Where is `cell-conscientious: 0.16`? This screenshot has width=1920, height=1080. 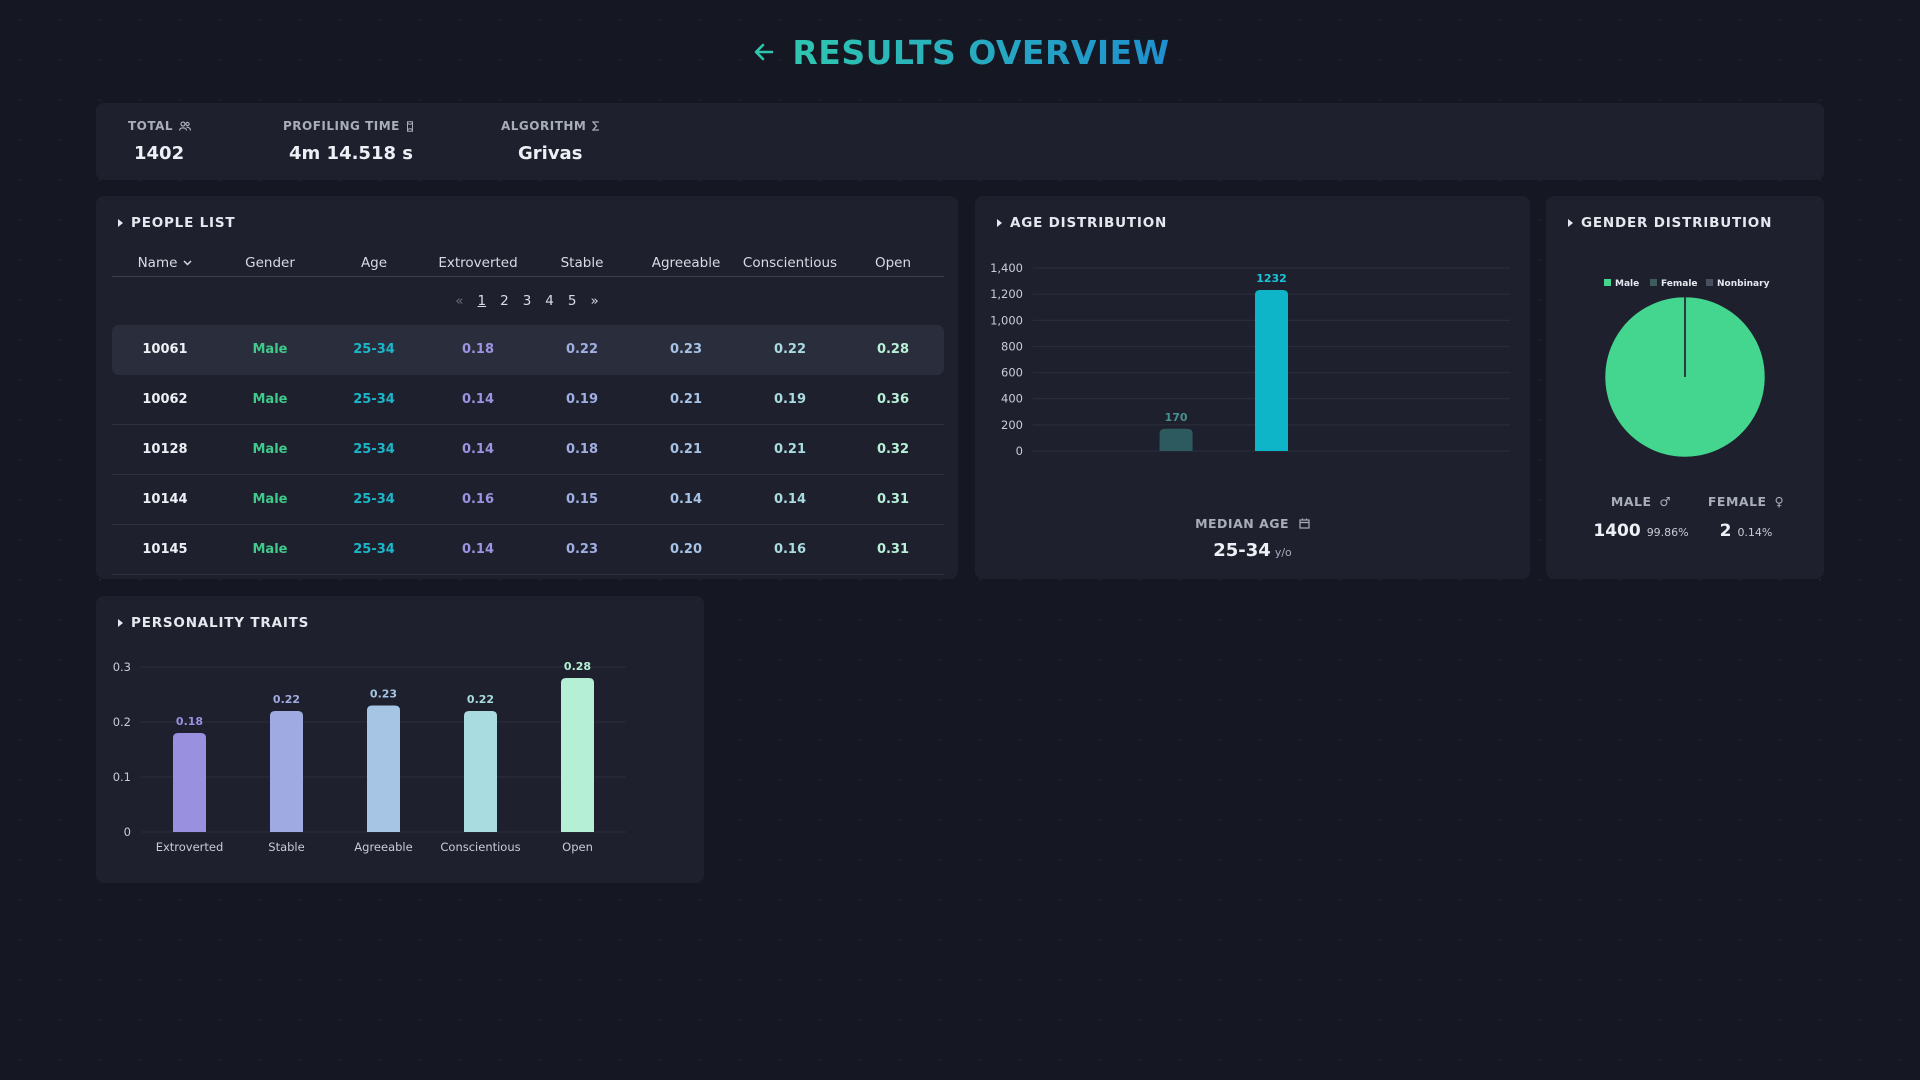
cell-conscientious: 0.16 is located at coordinates (790, 549).